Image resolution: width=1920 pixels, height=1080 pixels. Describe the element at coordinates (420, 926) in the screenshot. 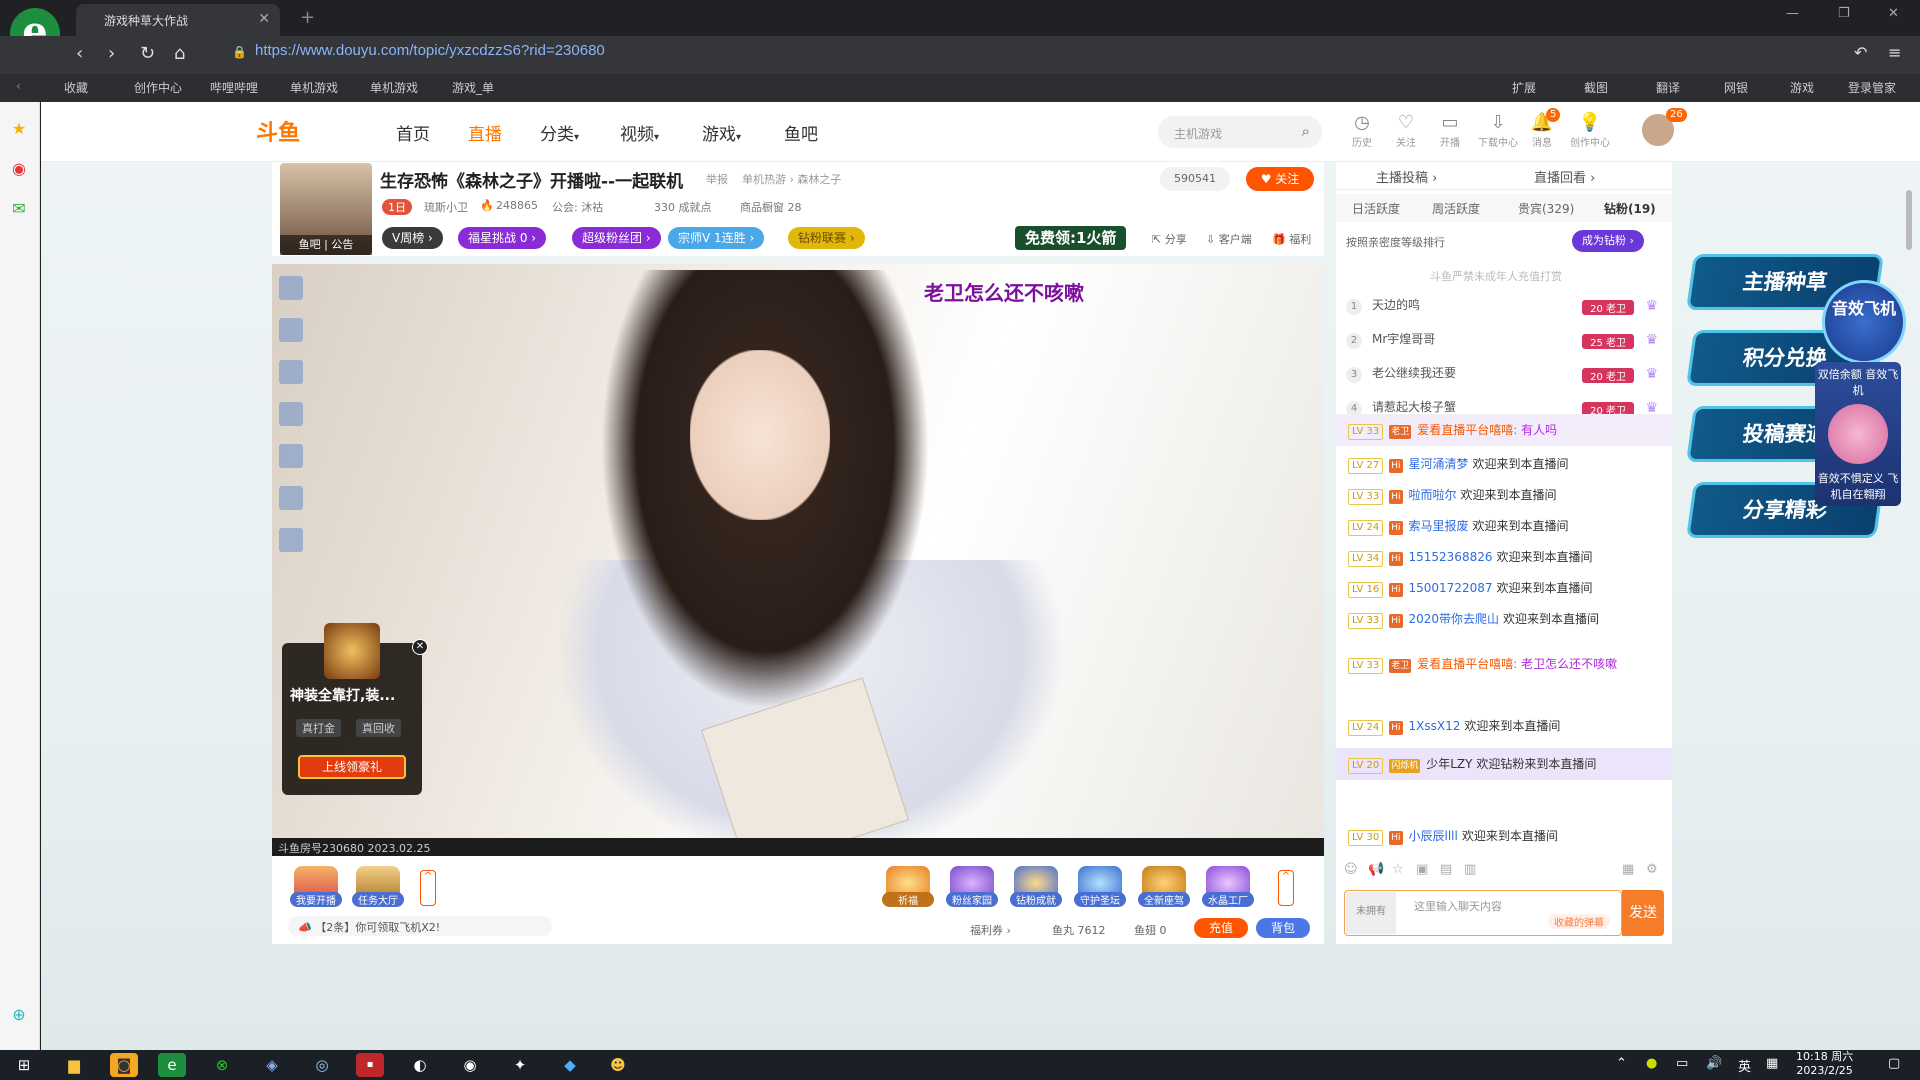

I see `notice-bar: 📣 【2条】你可领取飞机X2!` at that location.